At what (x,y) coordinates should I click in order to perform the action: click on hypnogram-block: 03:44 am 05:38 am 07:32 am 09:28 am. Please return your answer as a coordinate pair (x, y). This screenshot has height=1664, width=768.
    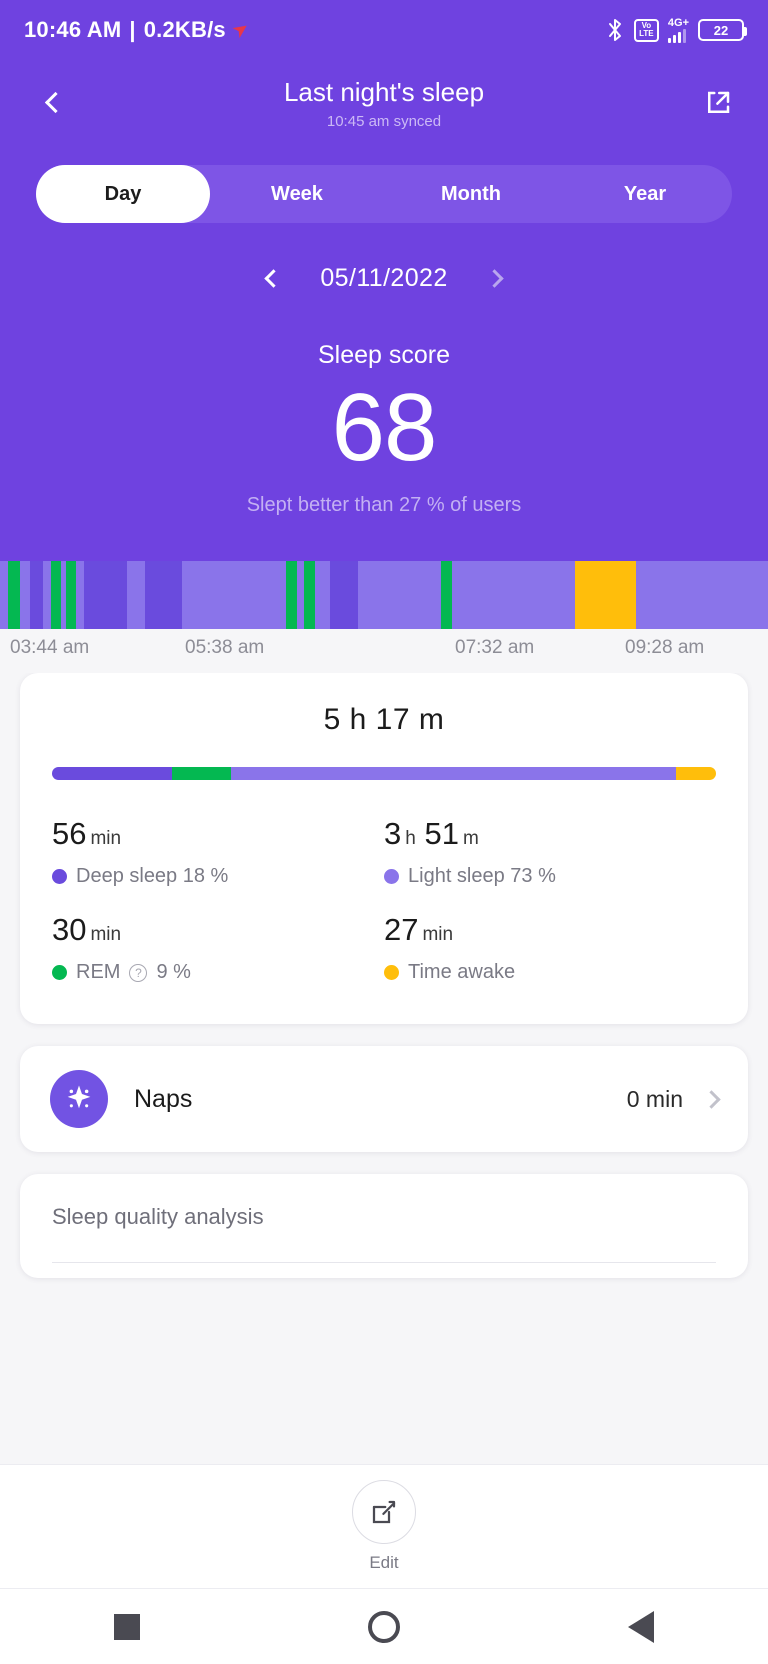
    Looking at the image, I should click on (384, 617).